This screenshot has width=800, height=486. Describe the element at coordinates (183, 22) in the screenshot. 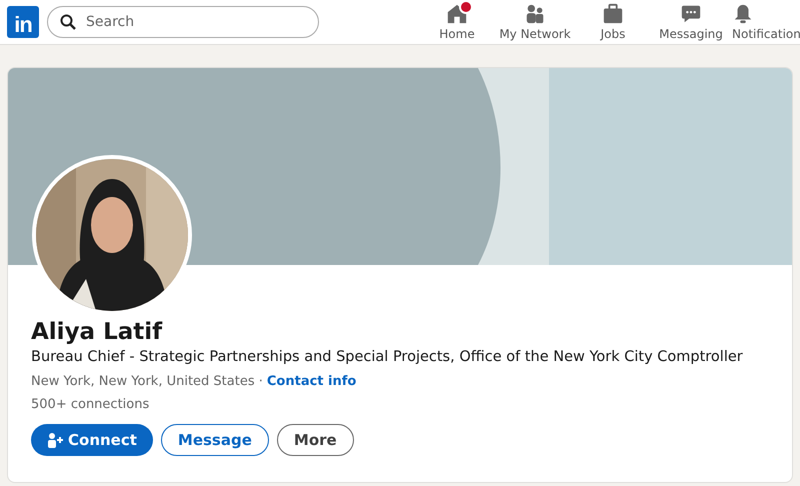

I see `search-field: Search` at that location.